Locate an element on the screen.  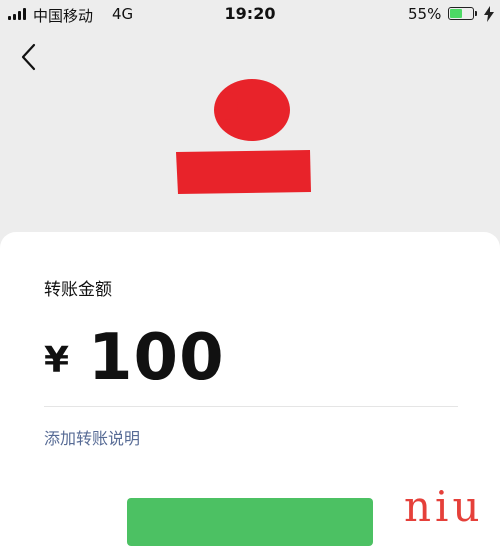
battery-icon is located at coordinates (461, 13).